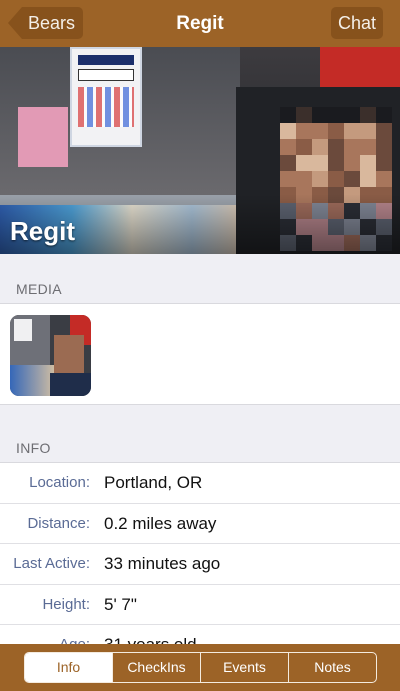 The image size is (400, 691). Describe the element at coordinates (162, 563) in the screenshot. I see `info-value: 33 minutes ago` at that location.